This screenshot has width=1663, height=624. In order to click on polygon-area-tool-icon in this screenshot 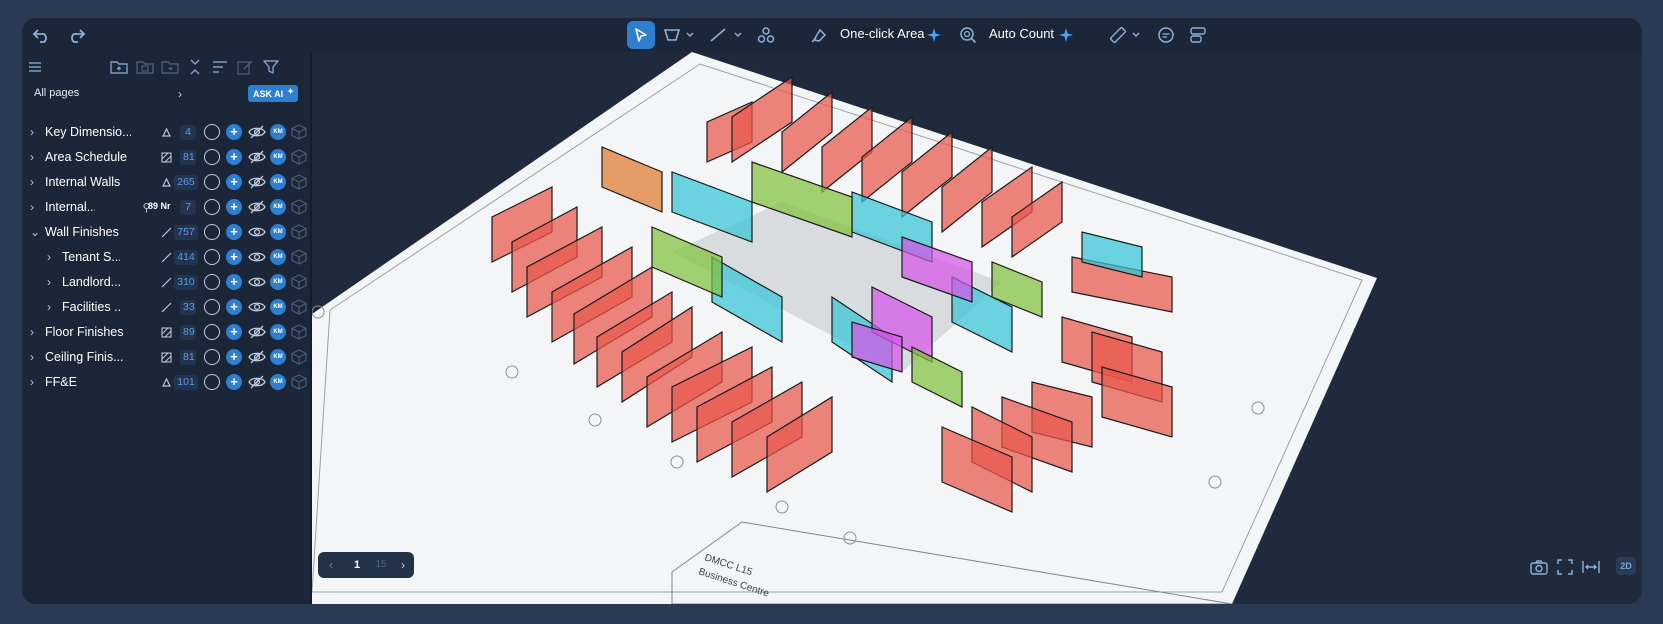, I will do `click(672, 35)`.